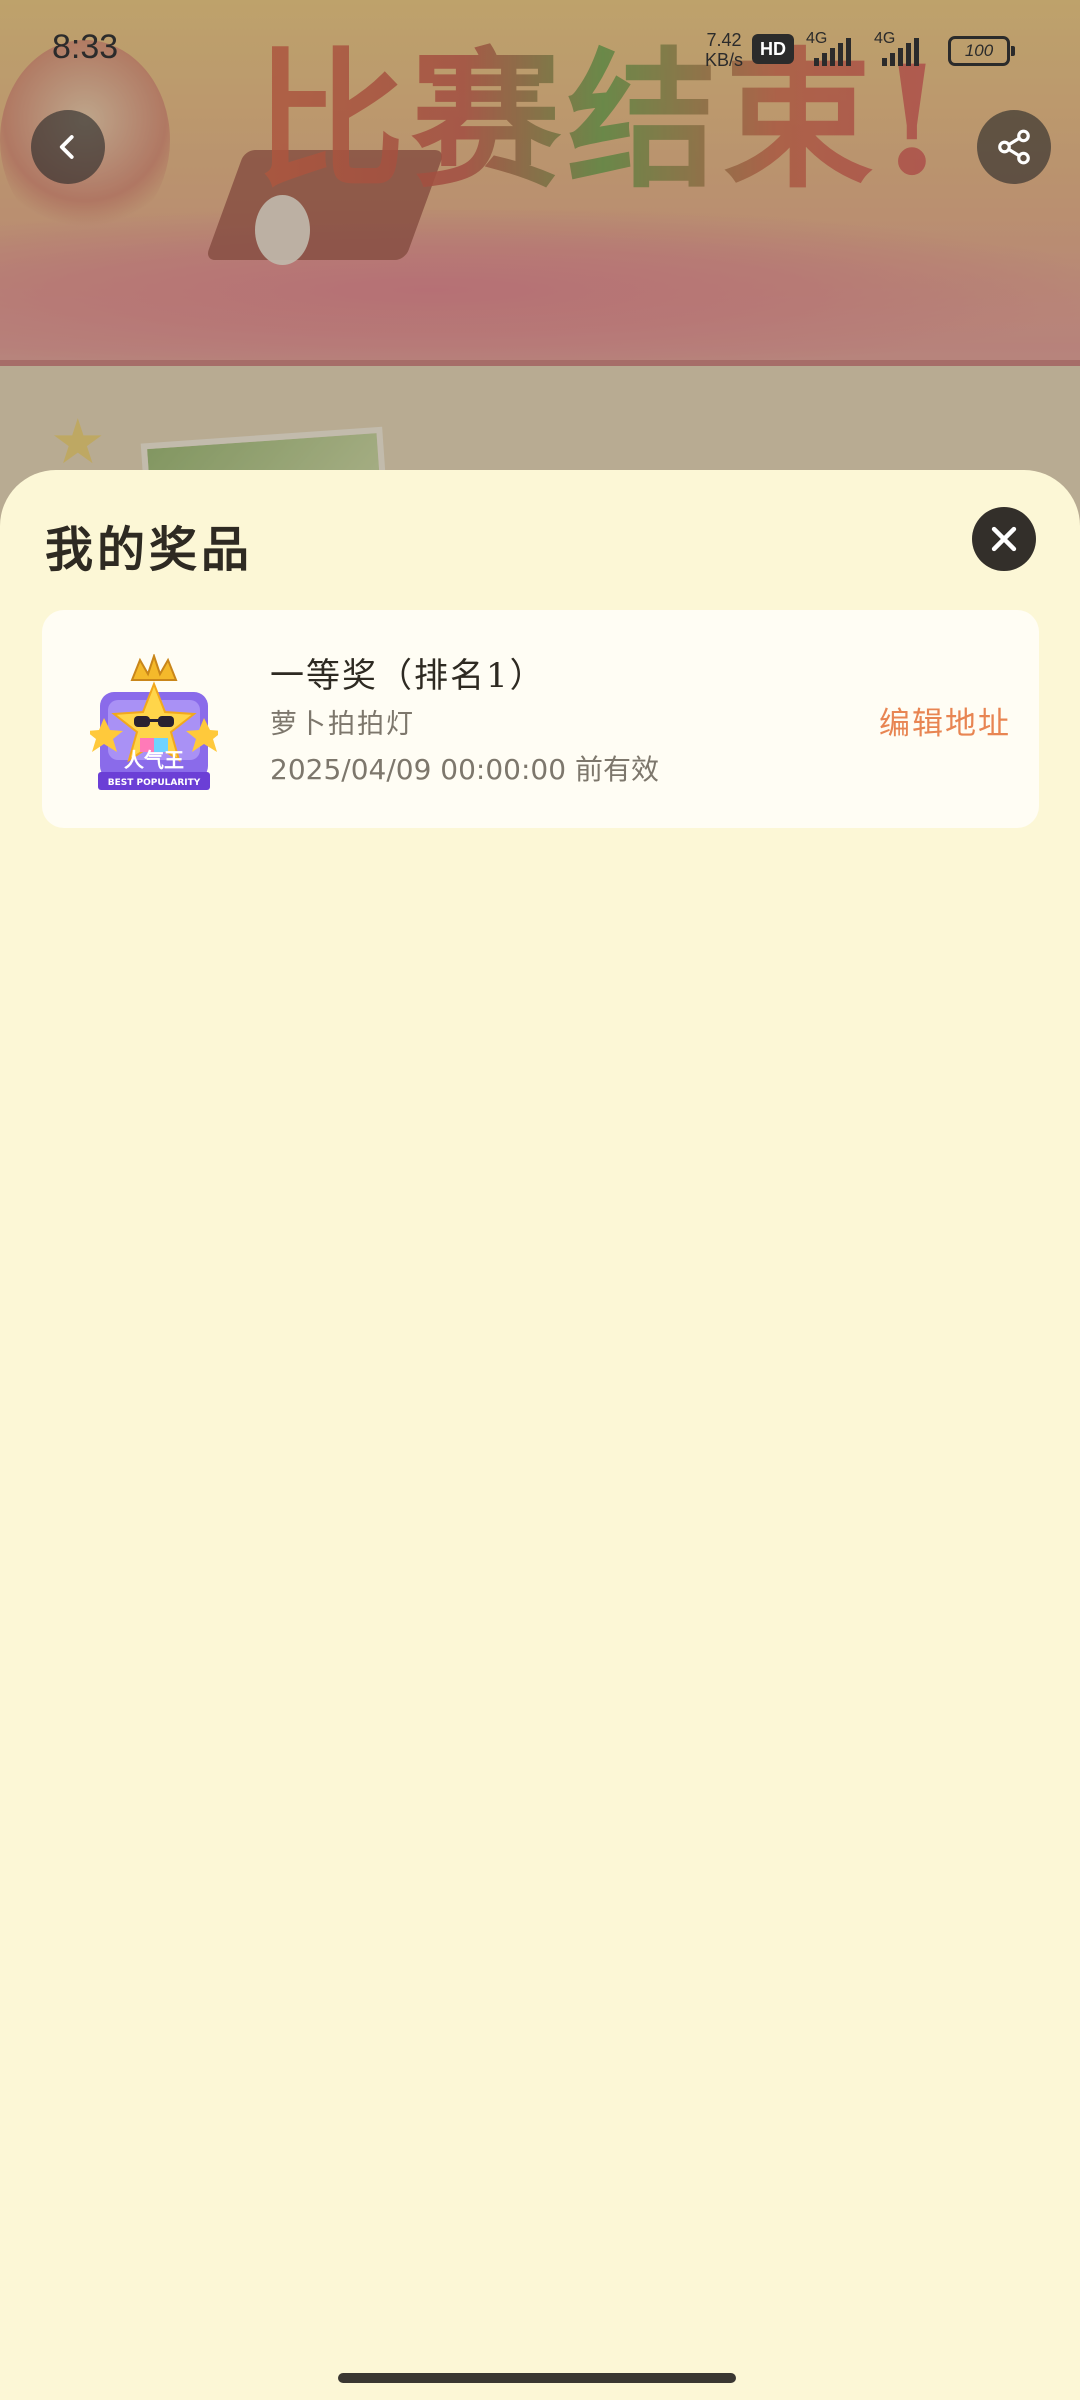 This screenshot has width=1080, height=2400. I want to click on battery-icon: 100, so click(981, 51).